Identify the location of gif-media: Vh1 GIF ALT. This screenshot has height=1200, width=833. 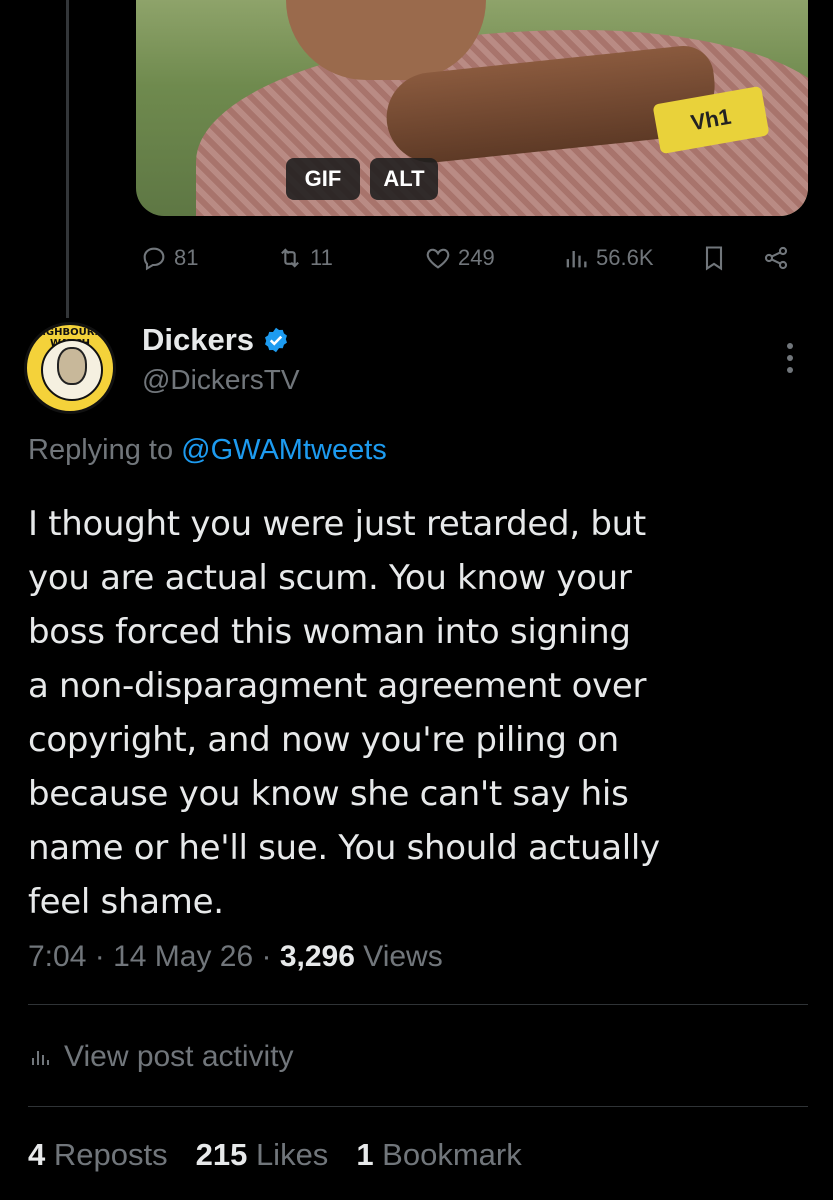
(472, 108).